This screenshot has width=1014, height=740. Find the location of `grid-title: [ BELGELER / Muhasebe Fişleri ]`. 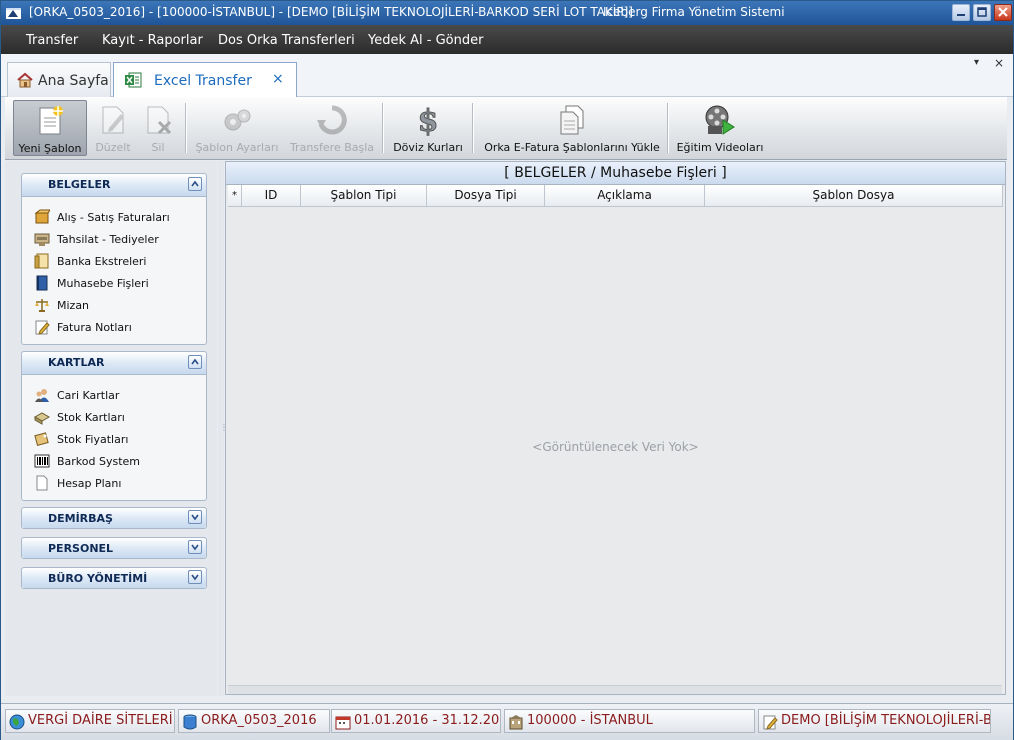

grid-title: [ BELGELER / Muhasebe Fişleri ] is located at coordinates (615, 173).